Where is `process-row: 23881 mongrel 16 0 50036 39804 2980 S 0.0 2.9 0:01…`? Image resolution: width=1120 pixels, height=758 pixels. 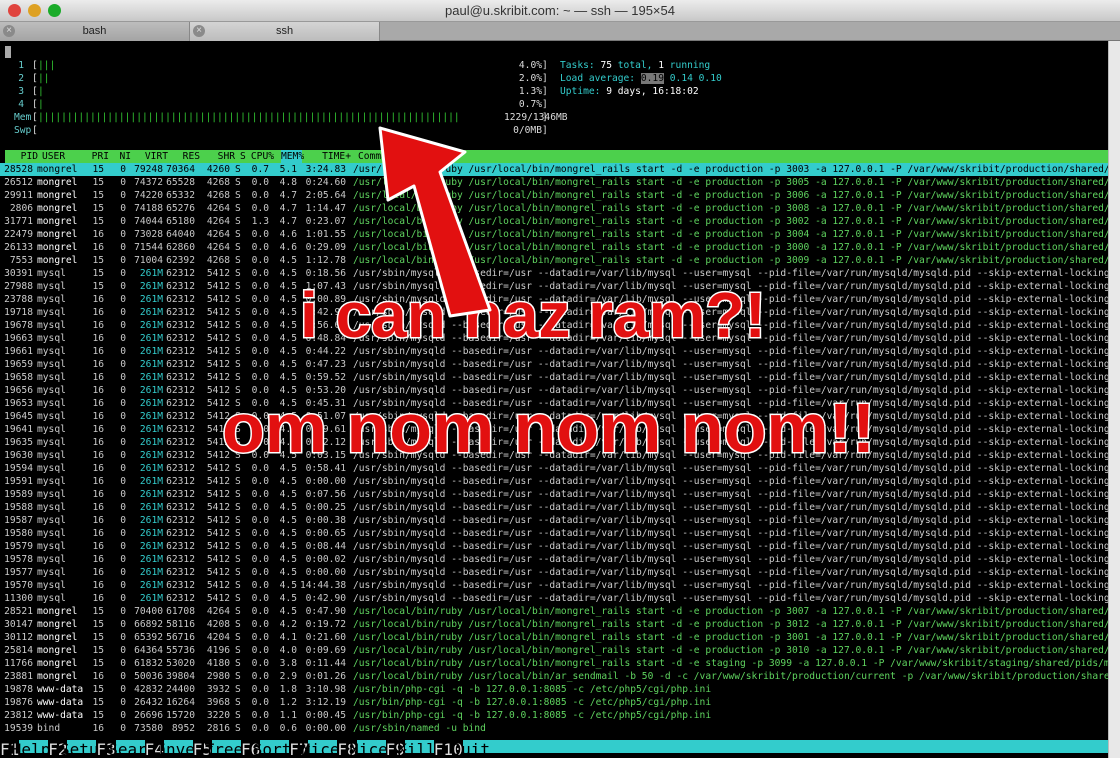 process-row: 23881 mongrel 16 0 50036 39804 2980 S 0.0 2.9 0:01… is located at coordinates (554, 676).